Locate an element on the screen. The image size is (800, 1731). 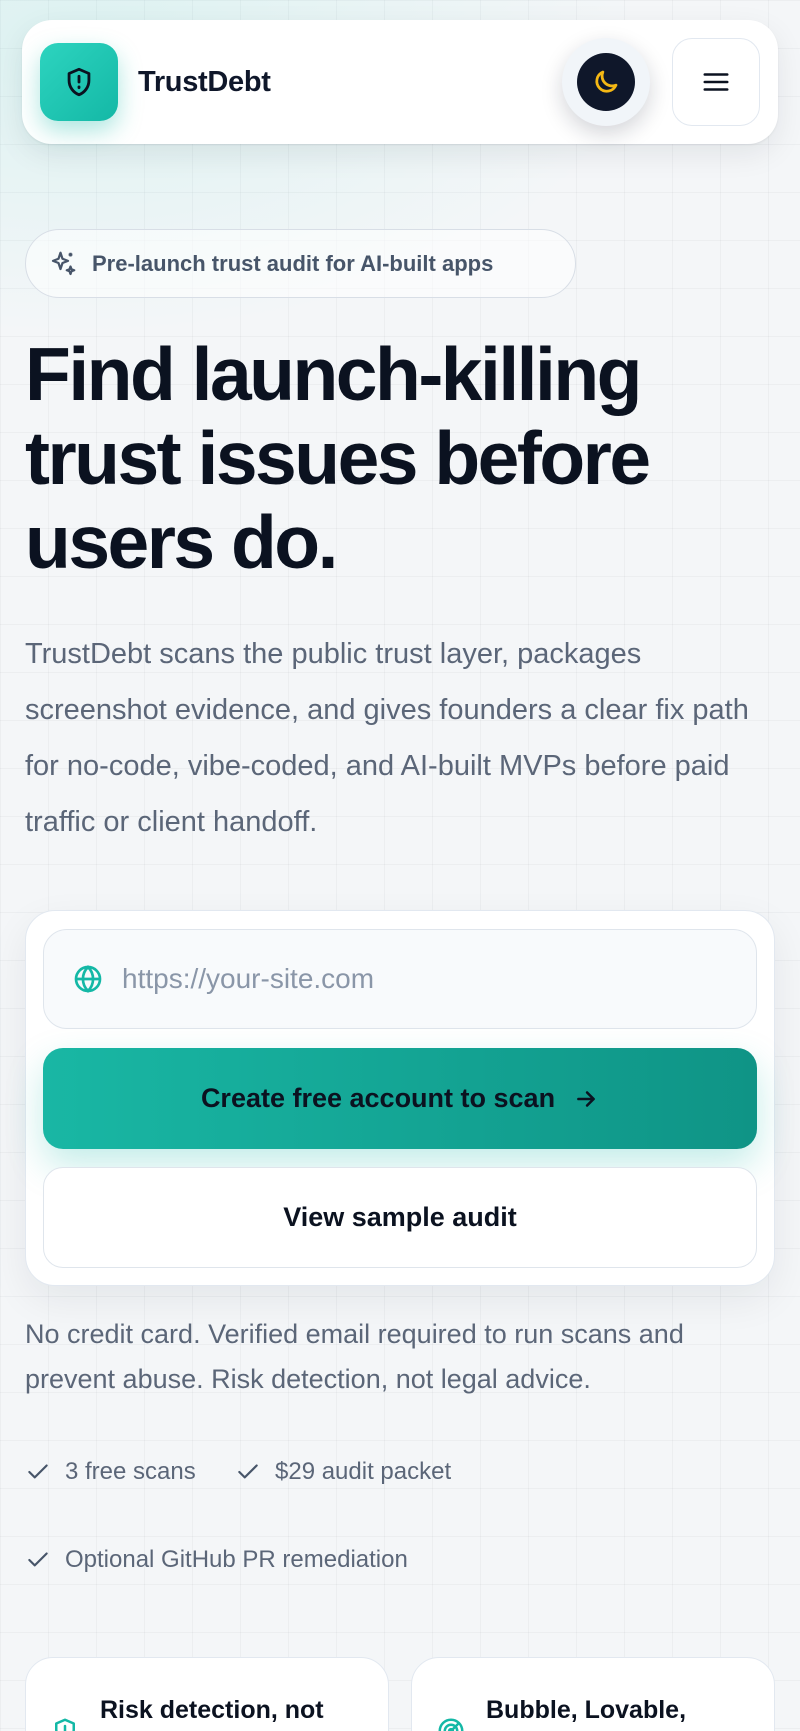
url-input is located at coordinates (422, 979).